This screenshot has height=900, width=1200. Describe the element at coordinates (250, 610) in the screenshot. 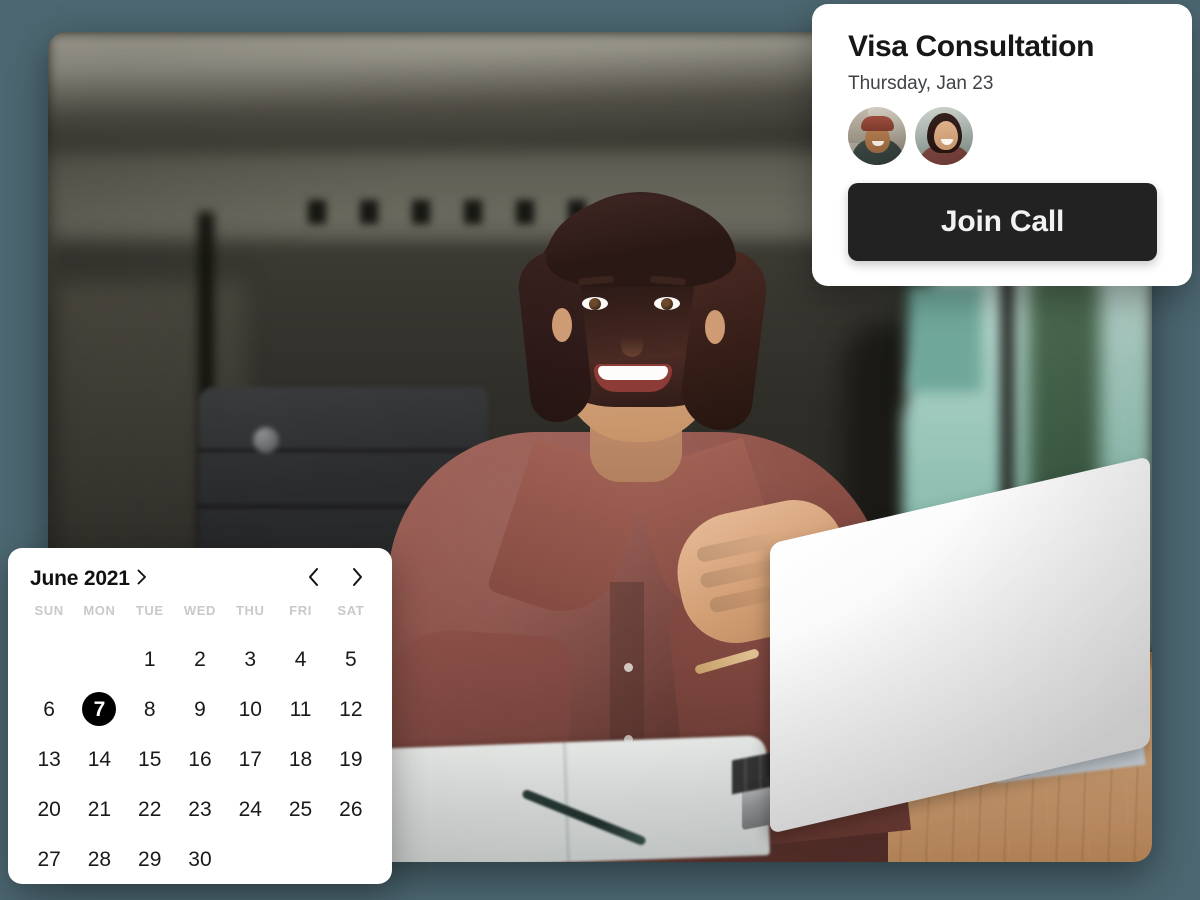

I see `calendar-weekday-thu: THU` at that location.